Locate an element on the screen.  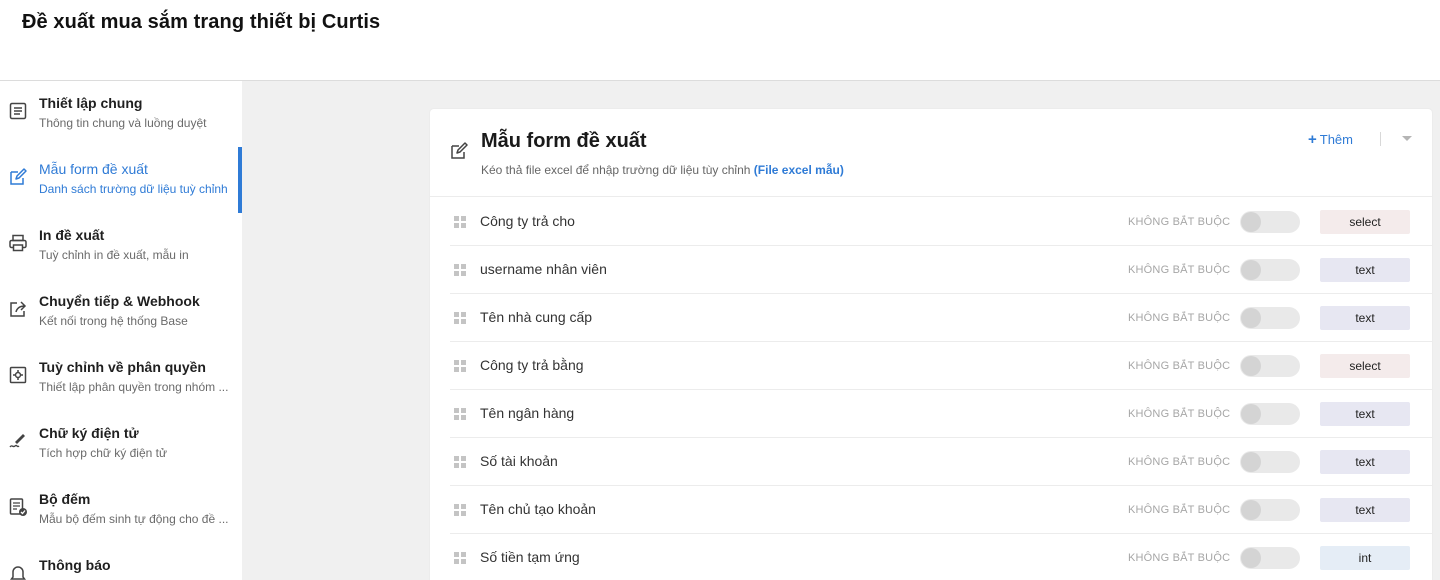
sidebar-item-title: Mẫu form đề xuất is located at coordinates (93, 169).